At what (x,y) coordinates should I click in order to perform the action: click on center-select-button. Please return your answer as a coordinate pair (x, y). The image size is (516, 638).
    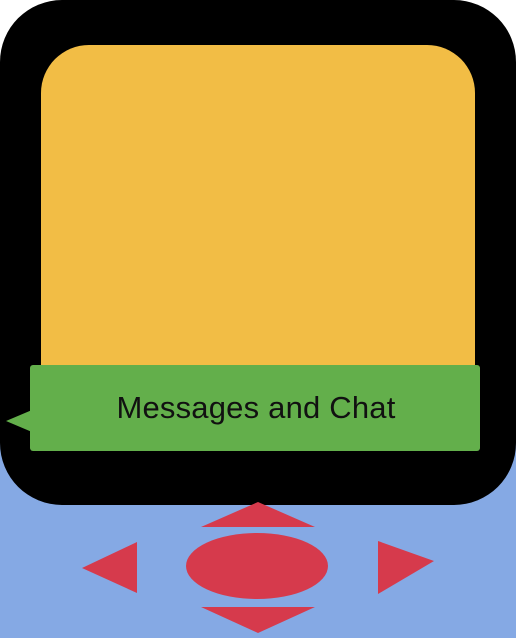
    Looking at the image, I should click on (257, 566).